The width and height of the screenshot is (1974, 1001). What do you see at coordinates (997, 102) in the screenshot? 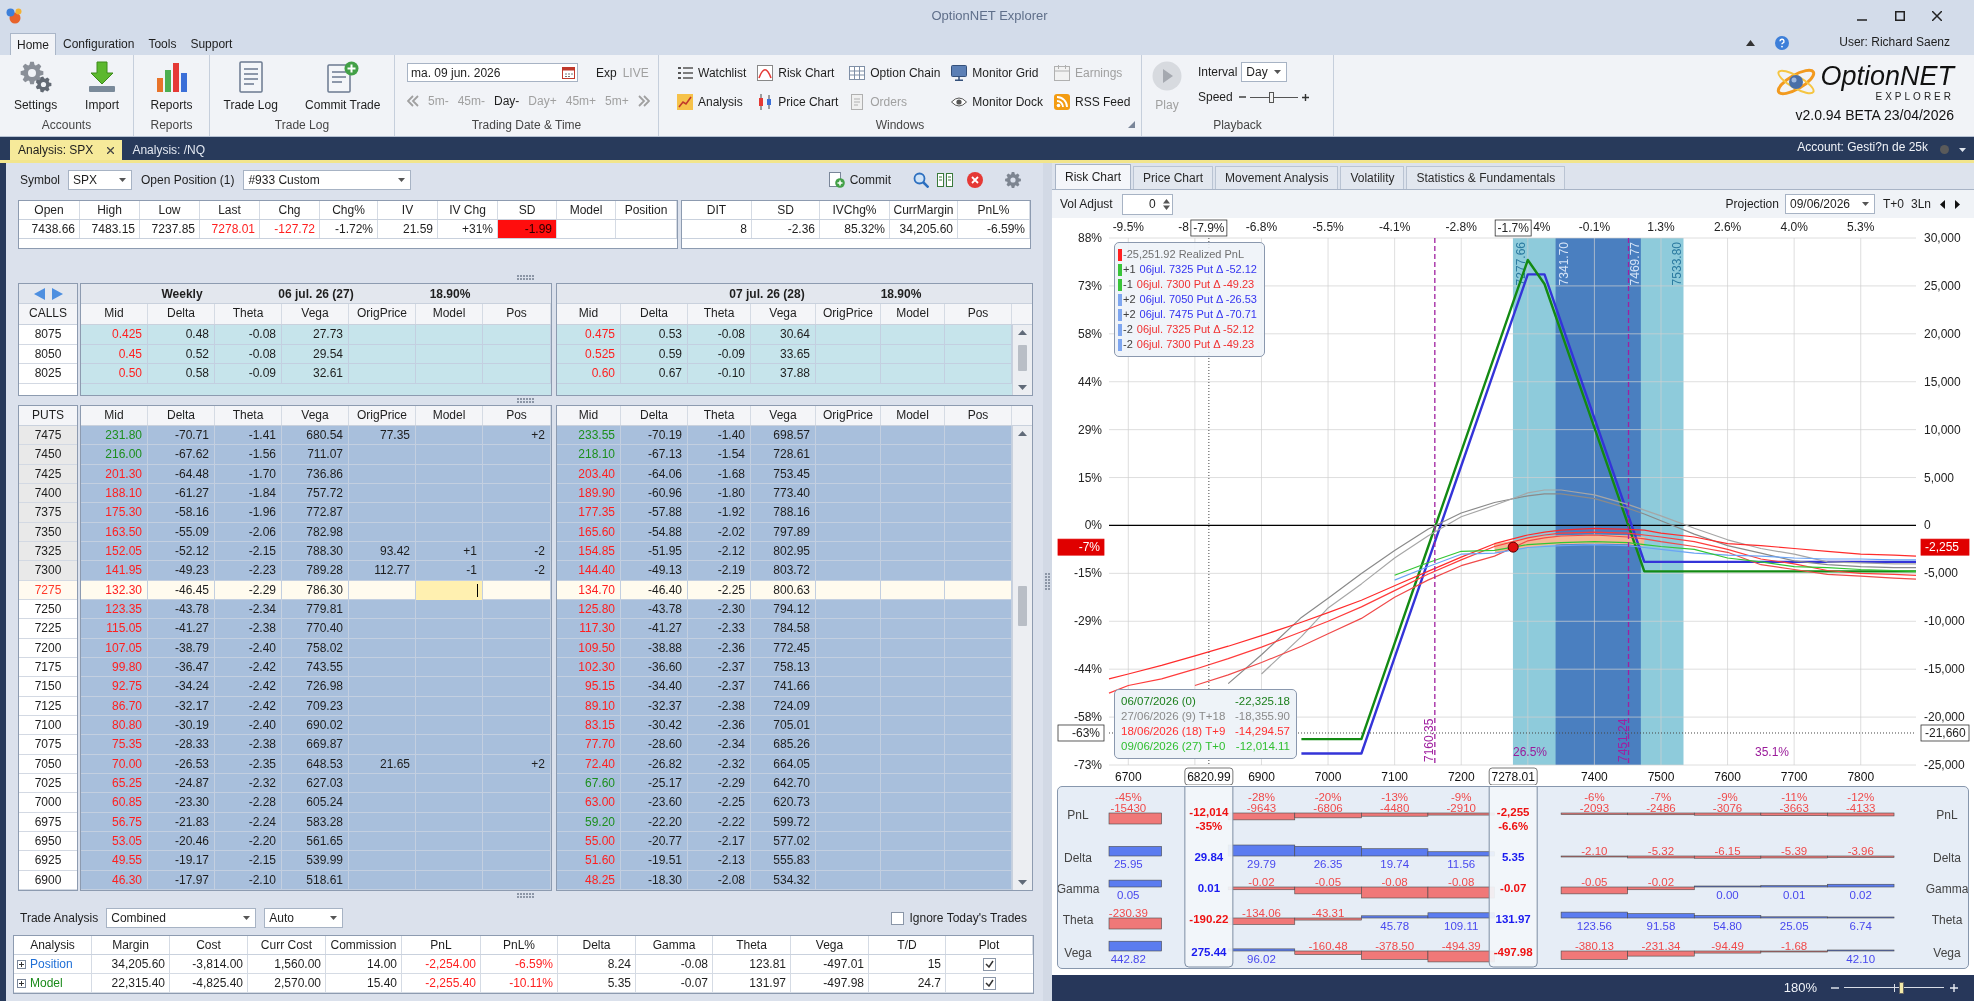
I see `window-button: Monitor Dock` at bounding box center [997, 102].